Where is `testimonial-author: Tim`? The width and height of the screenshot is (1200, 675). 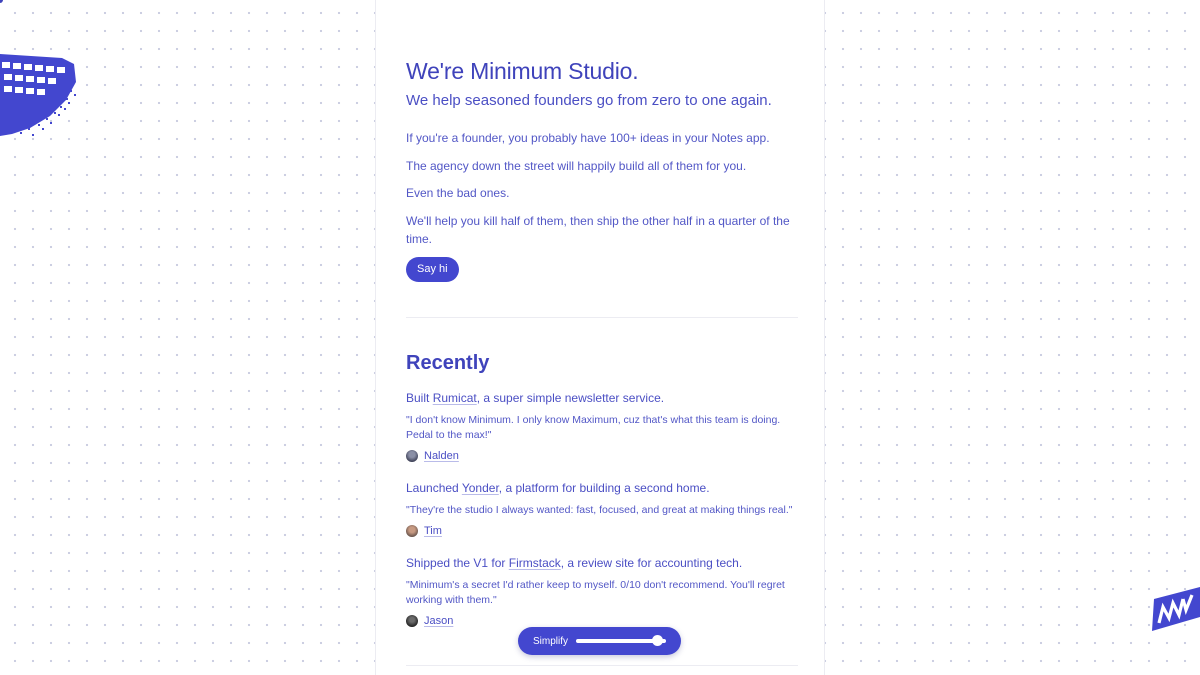
testimonial-author: Tim is located at coordinates (424, 531).